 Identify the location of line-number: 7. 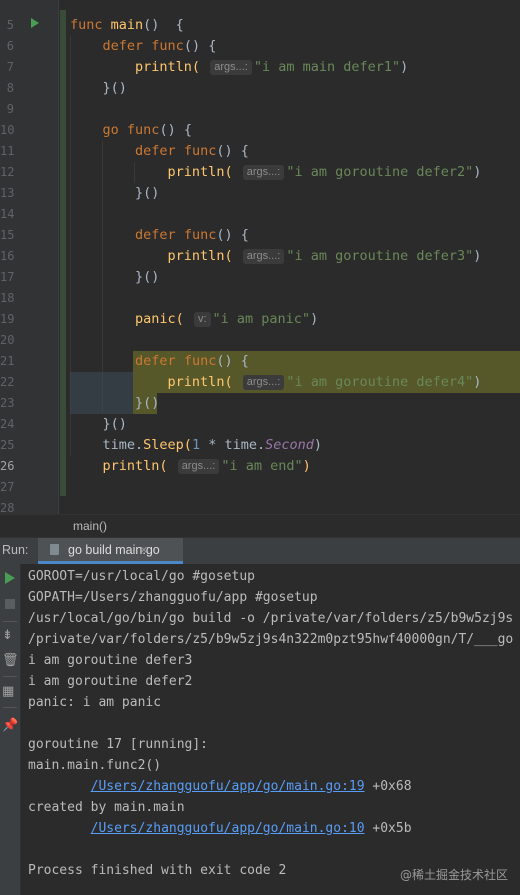
(10, 67).